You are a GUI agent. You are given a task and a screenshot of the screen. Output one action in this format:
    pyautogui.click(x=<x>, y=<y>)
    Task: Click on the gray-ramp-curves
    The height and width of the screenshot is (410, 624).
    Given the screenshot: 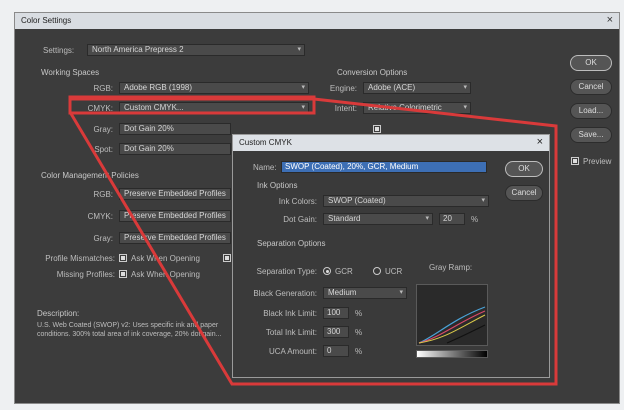 What is the action you would take?
    pyautogui.click(x=452, y=325)
    